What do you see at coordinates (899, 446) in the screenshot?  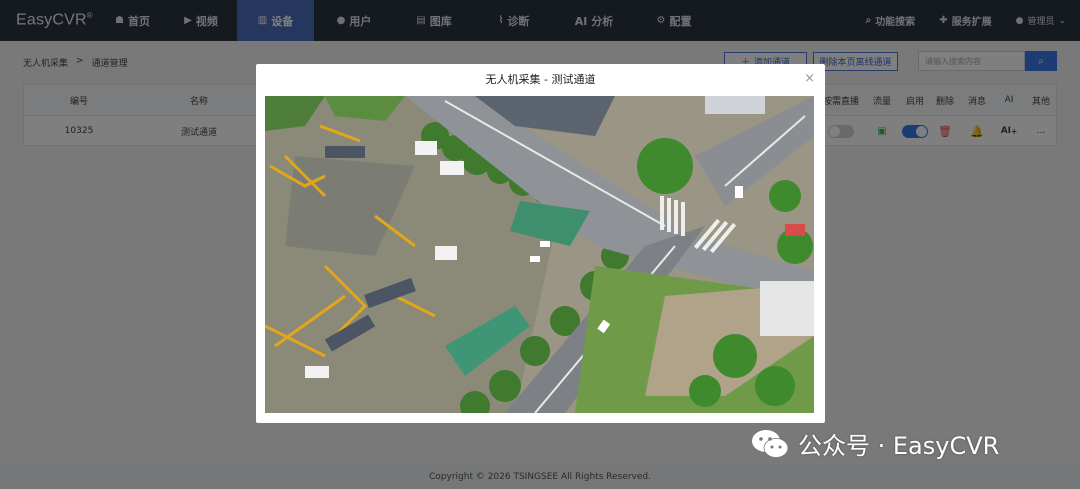 I see `watermark-text: 公众号 · EasyCVR` at bounding box center [899, 446].